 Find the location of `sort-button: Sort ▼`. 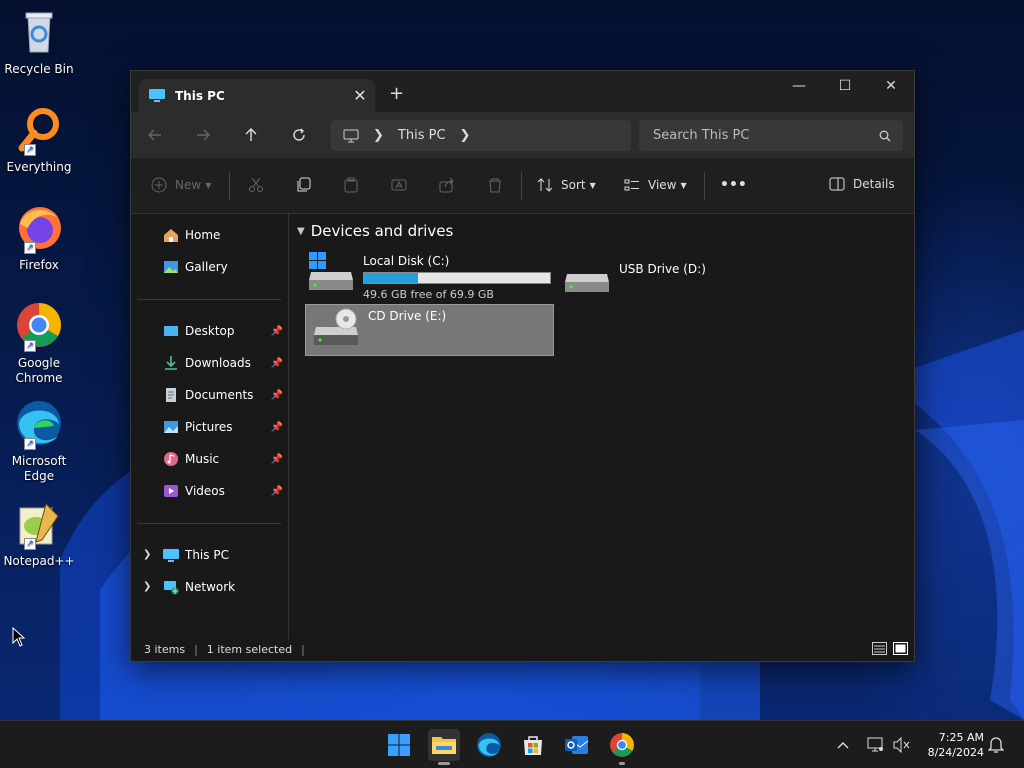

sort-button: Sort ▼ is located at coordinates (566, 185).